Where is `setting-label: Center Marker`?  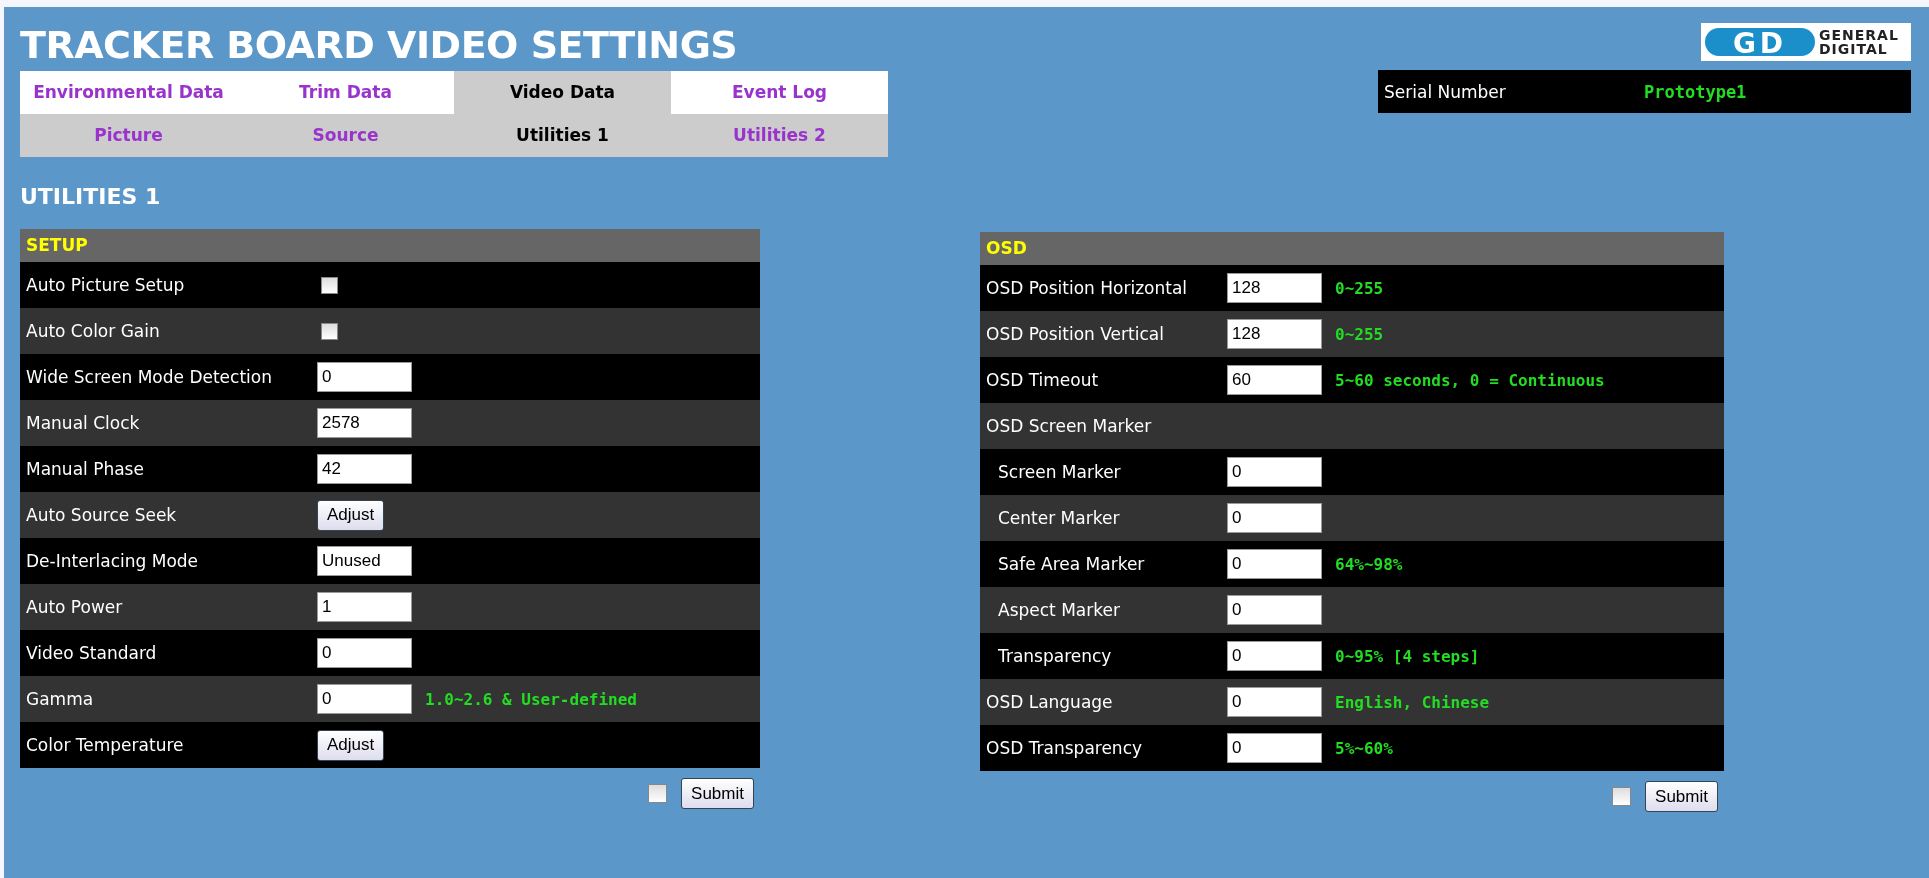 setting-label: Center Marker is located at coordinates (1059, 518).